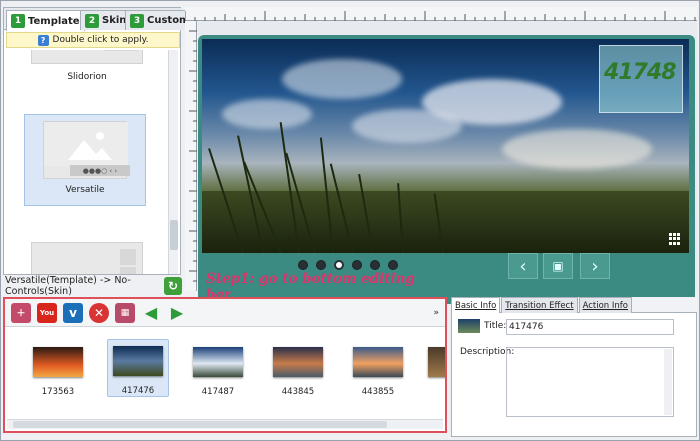 Image resolution: width=700 pixels, height=441 pixels. I want to click on image-list-scrollbar, so click(225, 424).